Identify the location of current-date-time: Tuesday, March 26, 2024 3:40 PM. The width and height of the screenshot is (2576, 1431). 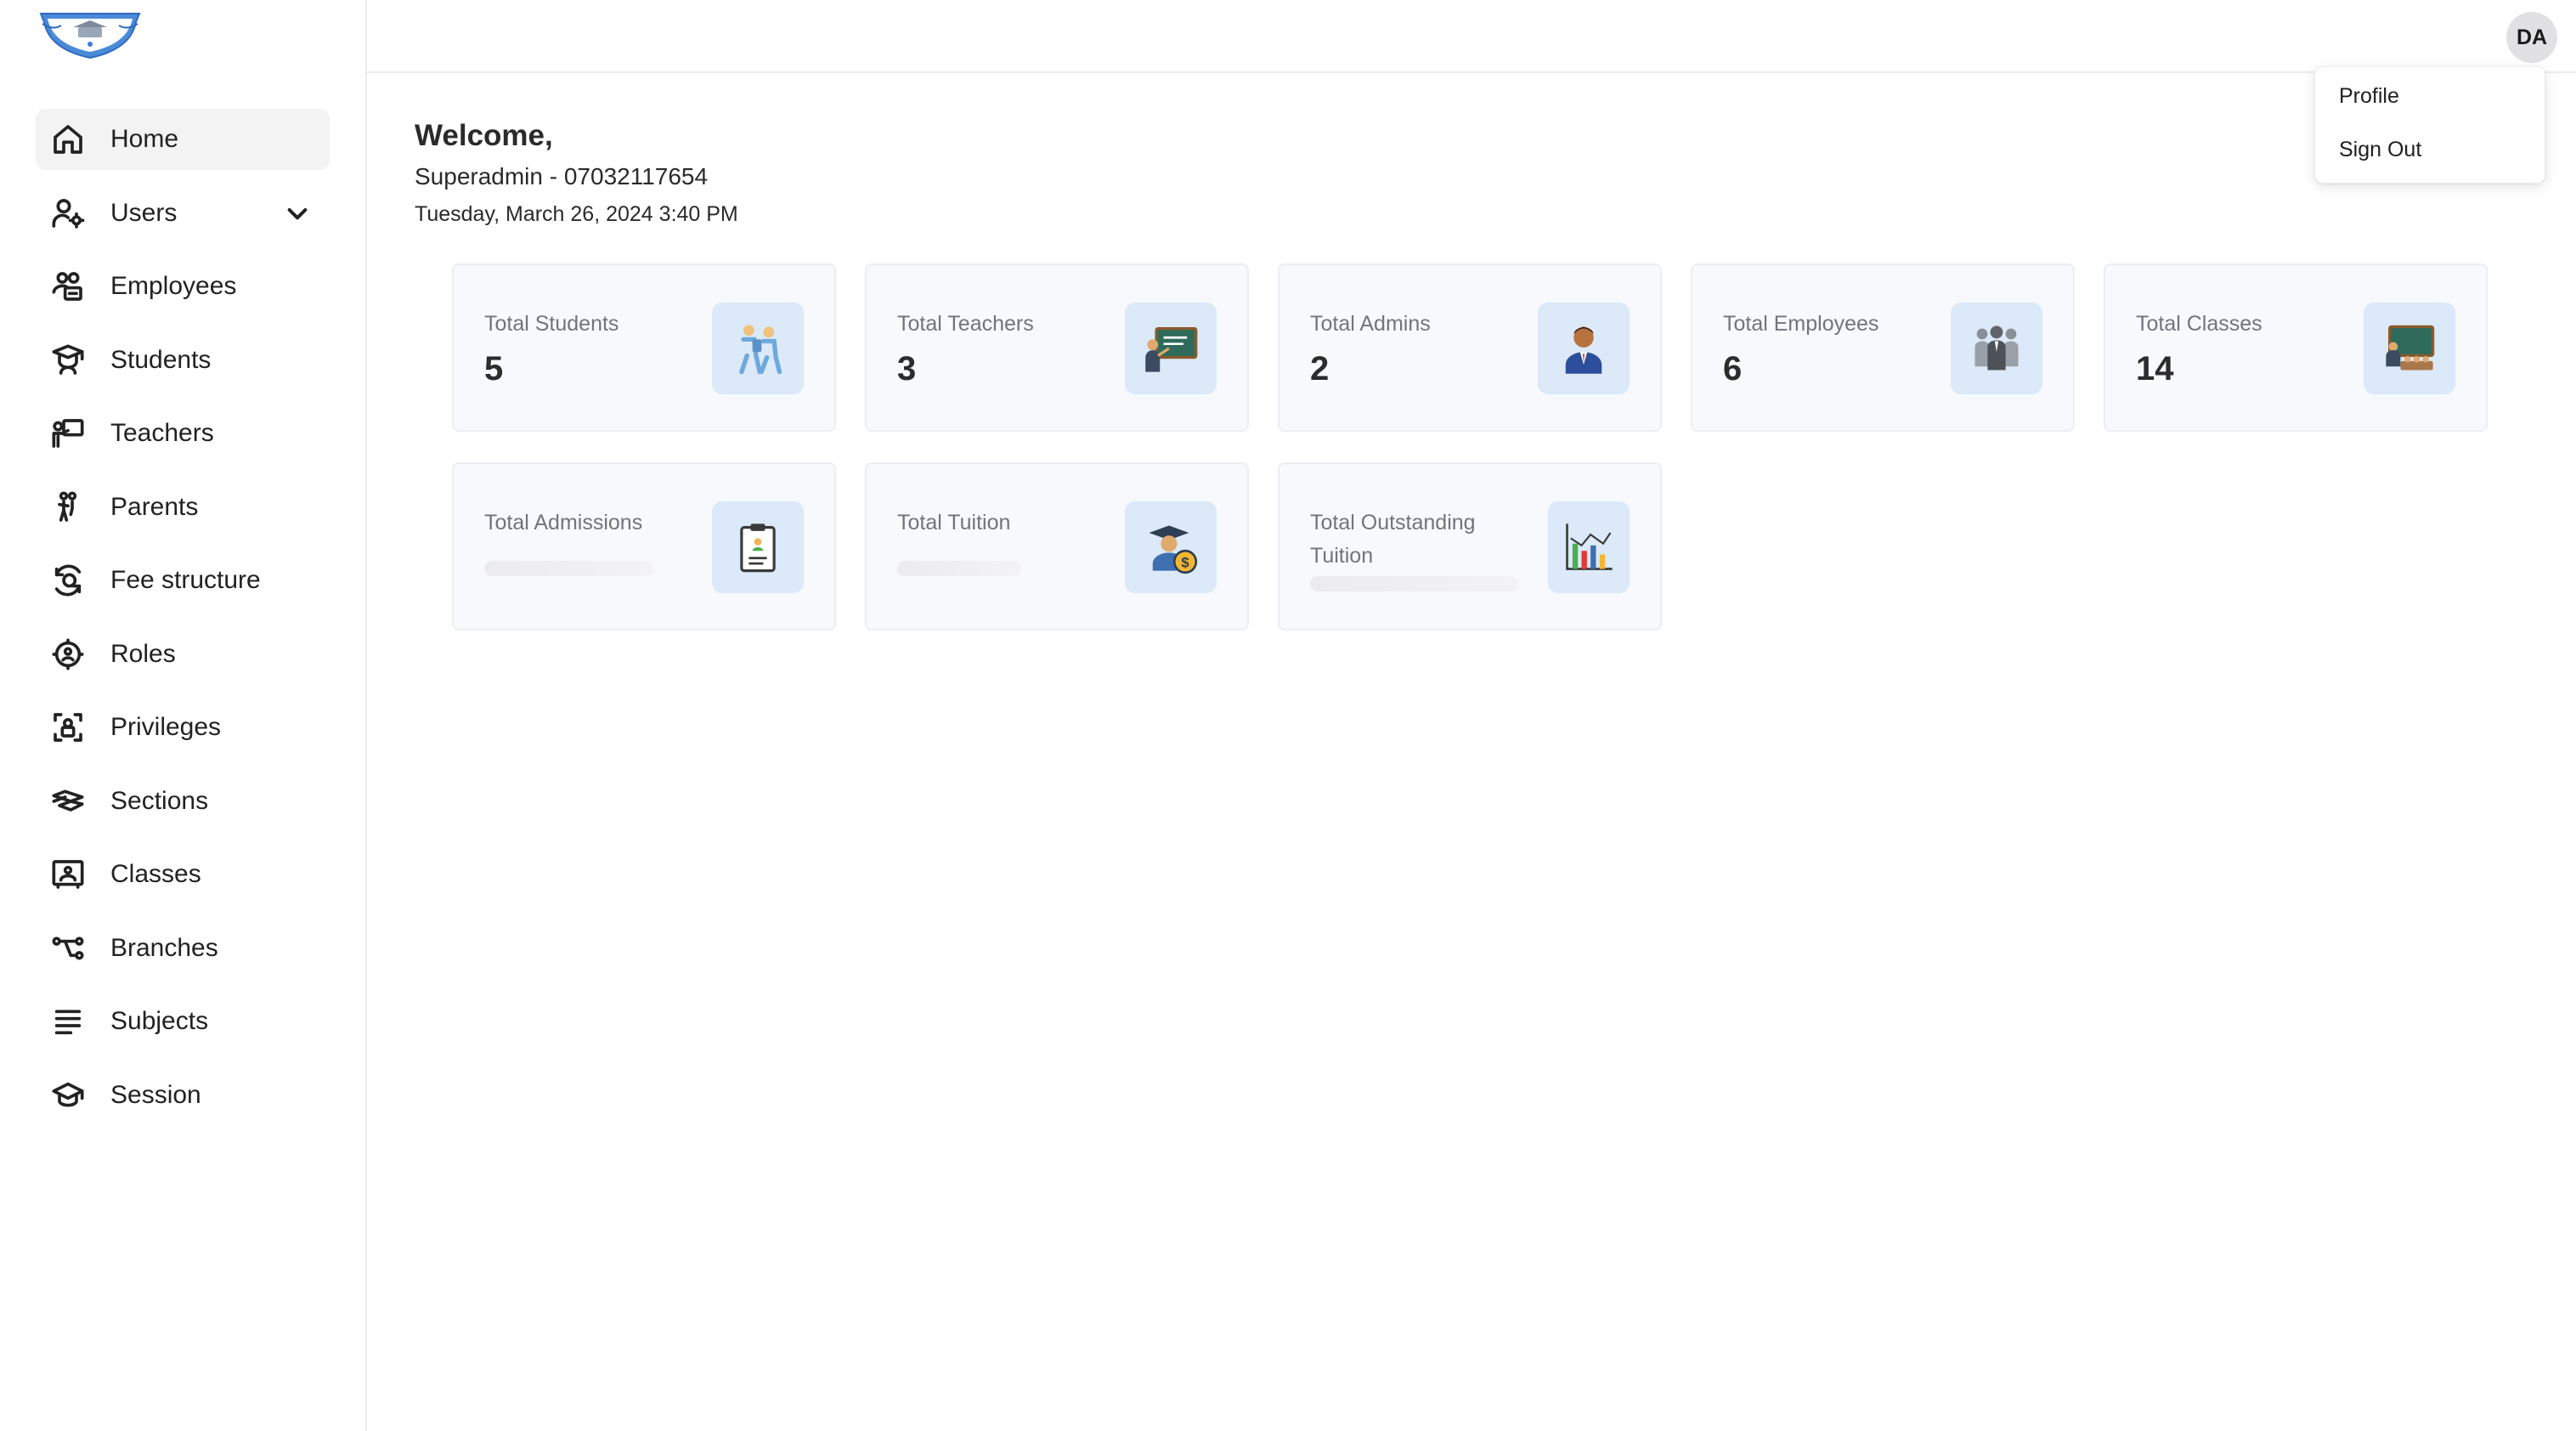
(576, 214).